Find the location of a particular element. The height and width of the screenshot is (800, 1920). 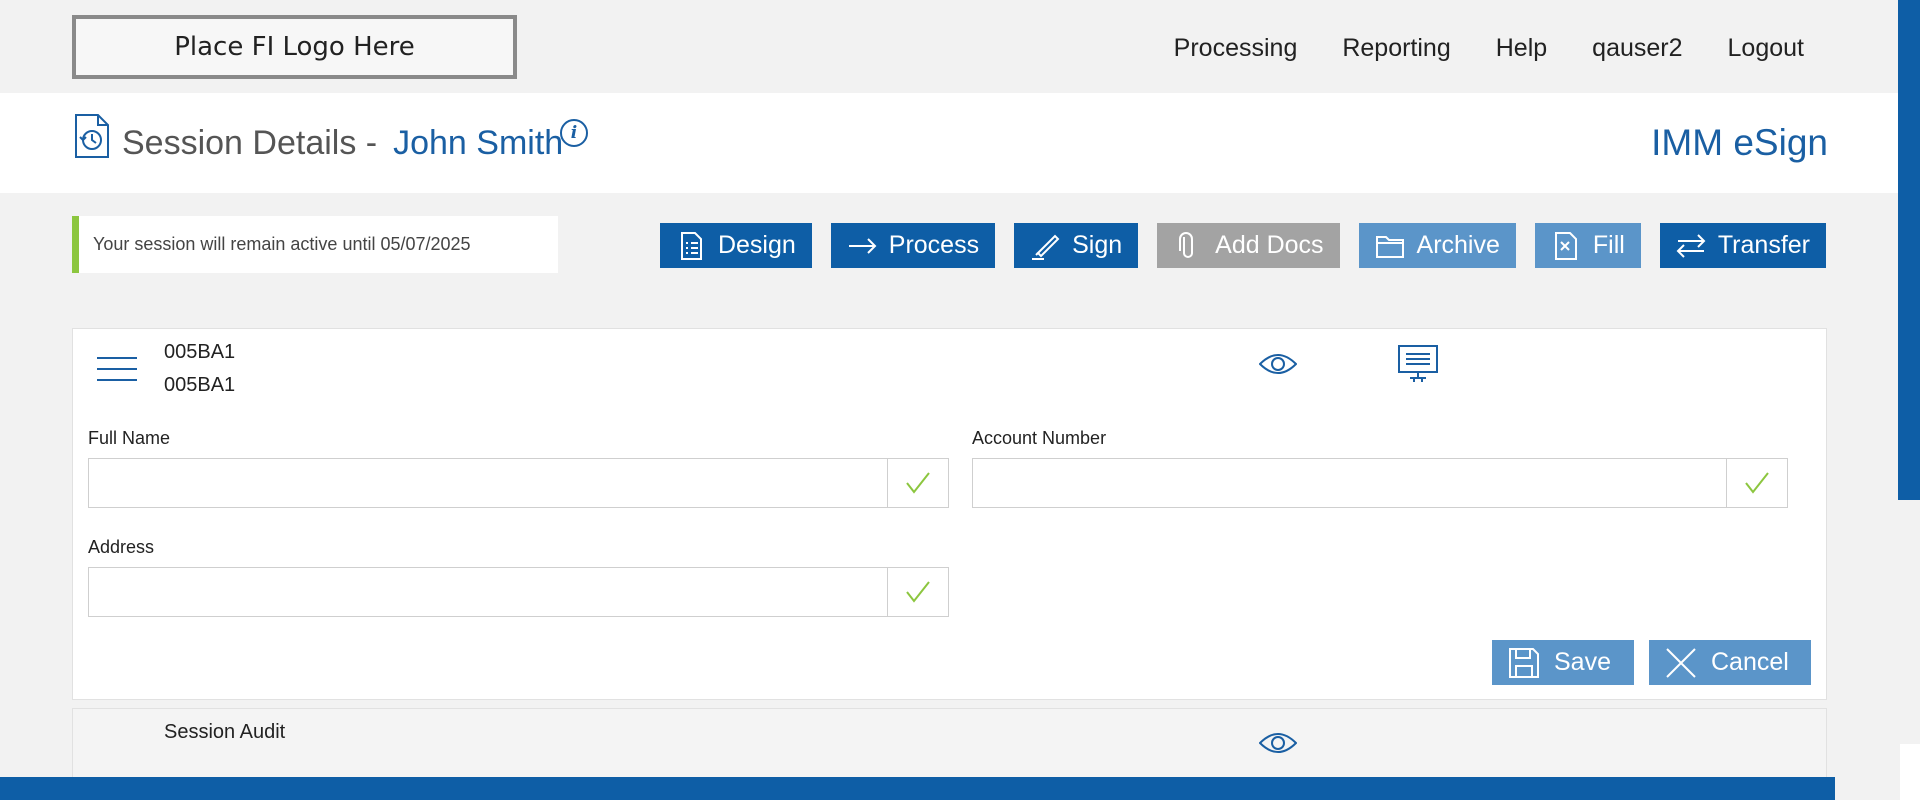

pen-icon is located at coordinates (1046, 247).